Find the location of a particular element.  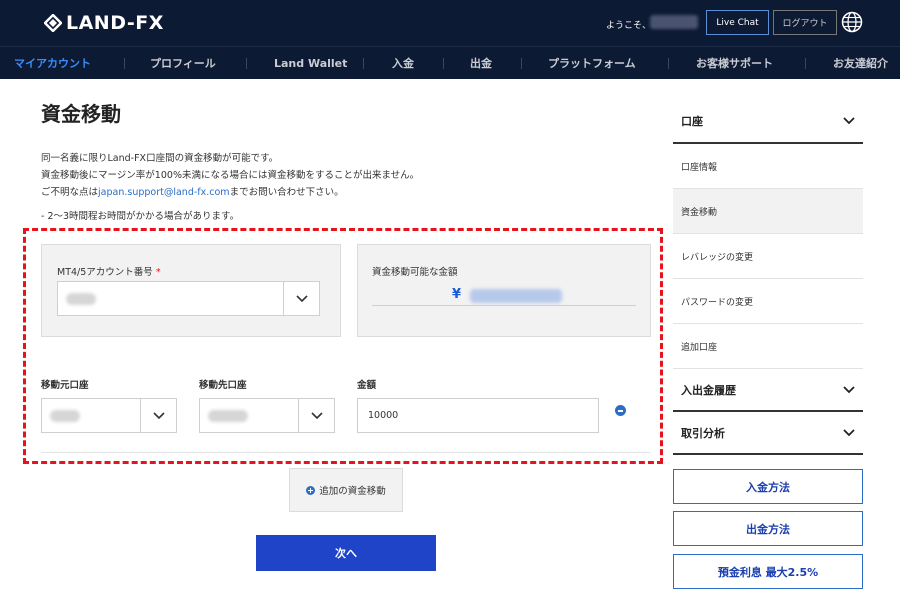

sidebar-item-add-account: 追加口座 is located at coordinates (768, 346).